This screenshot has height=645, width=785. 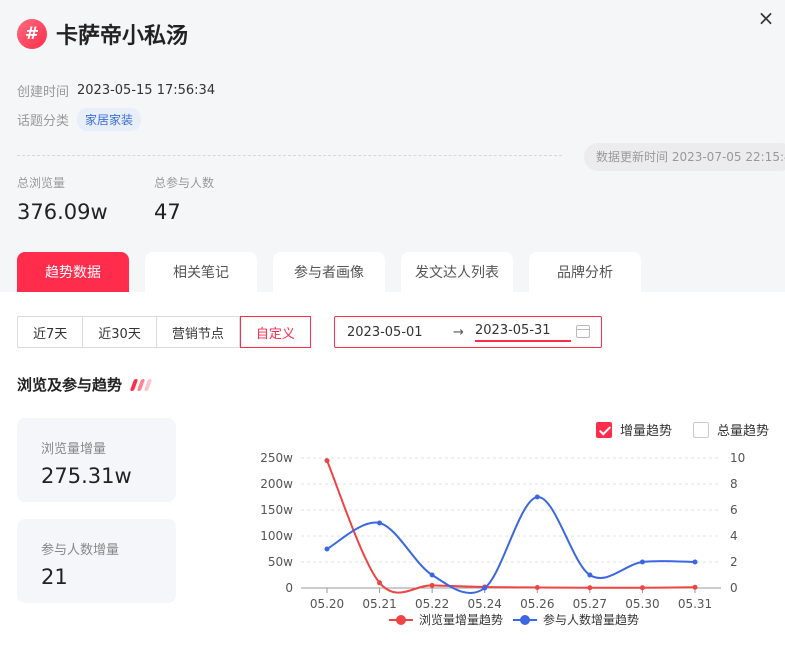 What do you see at coordinates (41, 183) in the screenshot?
I see `stat-label: 总浏览量` at bounding box center [41, 183].